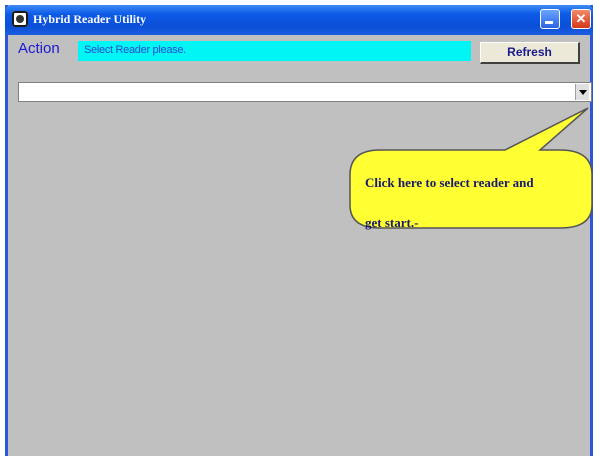 The height and width of the screenshot is (456, 600). What do you see at coordinates (392, 222) in the screenshot?
I see `callout-line-2: get start.-` at bounding box center [392, 222].